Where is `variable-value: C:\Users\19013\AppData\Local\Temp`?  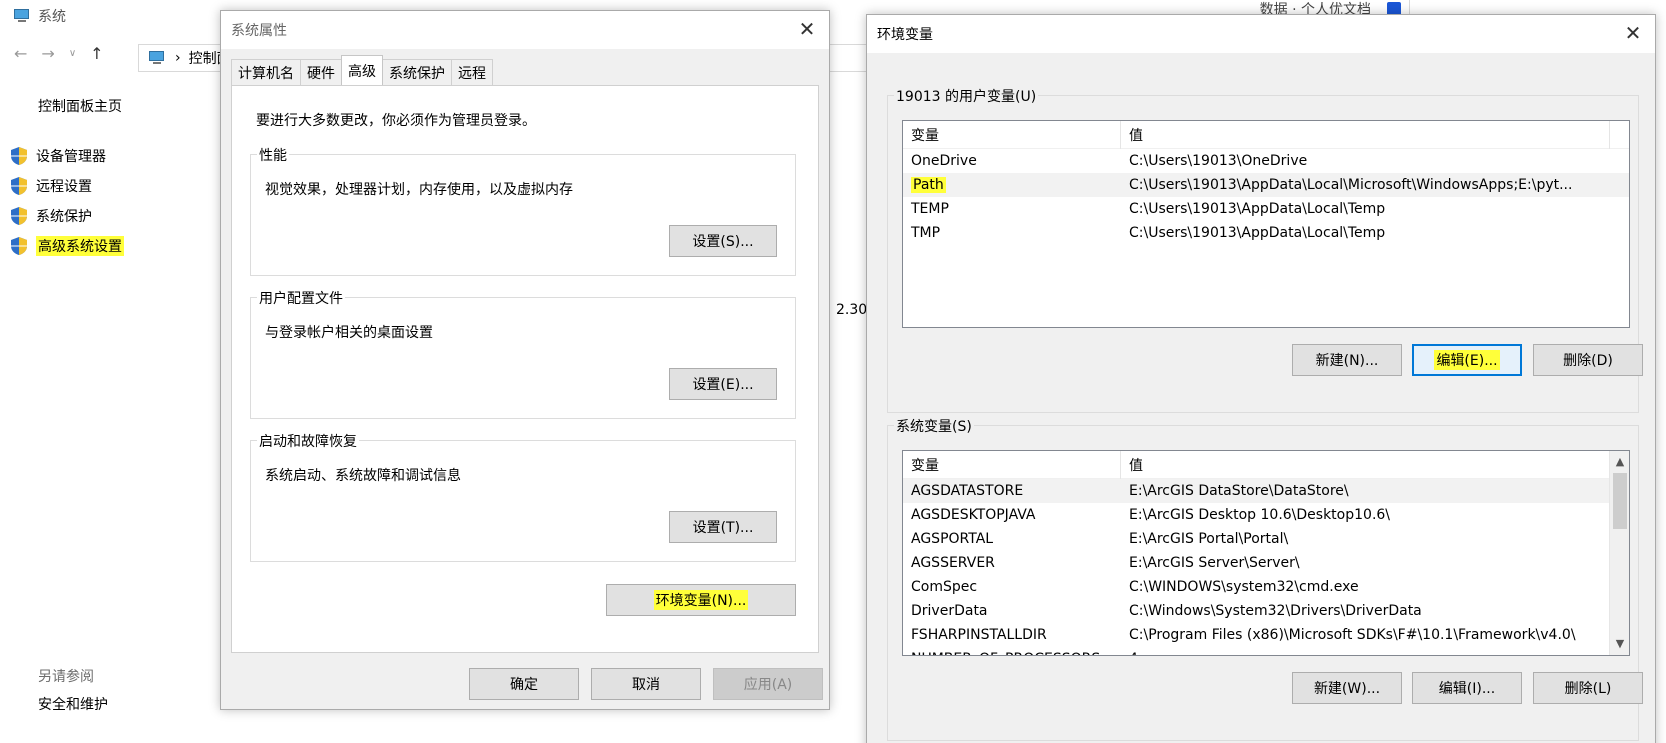 variable-value: C:\Users\19013\AppData\Local\Temp is located at coordinates (1257, 209).